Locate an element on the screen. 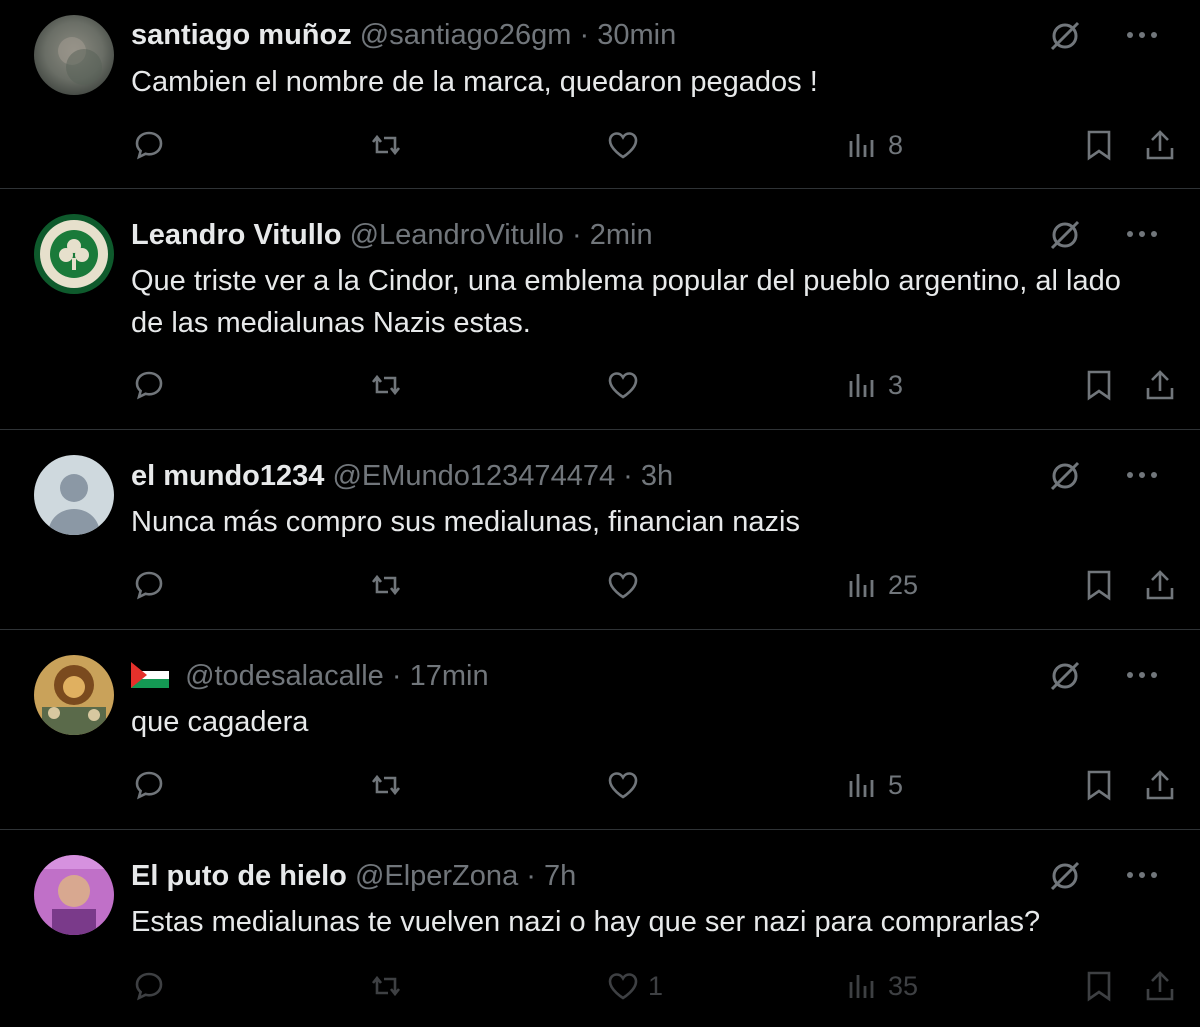  author-name: santiago muñoz is located at coordinates (241, 35).